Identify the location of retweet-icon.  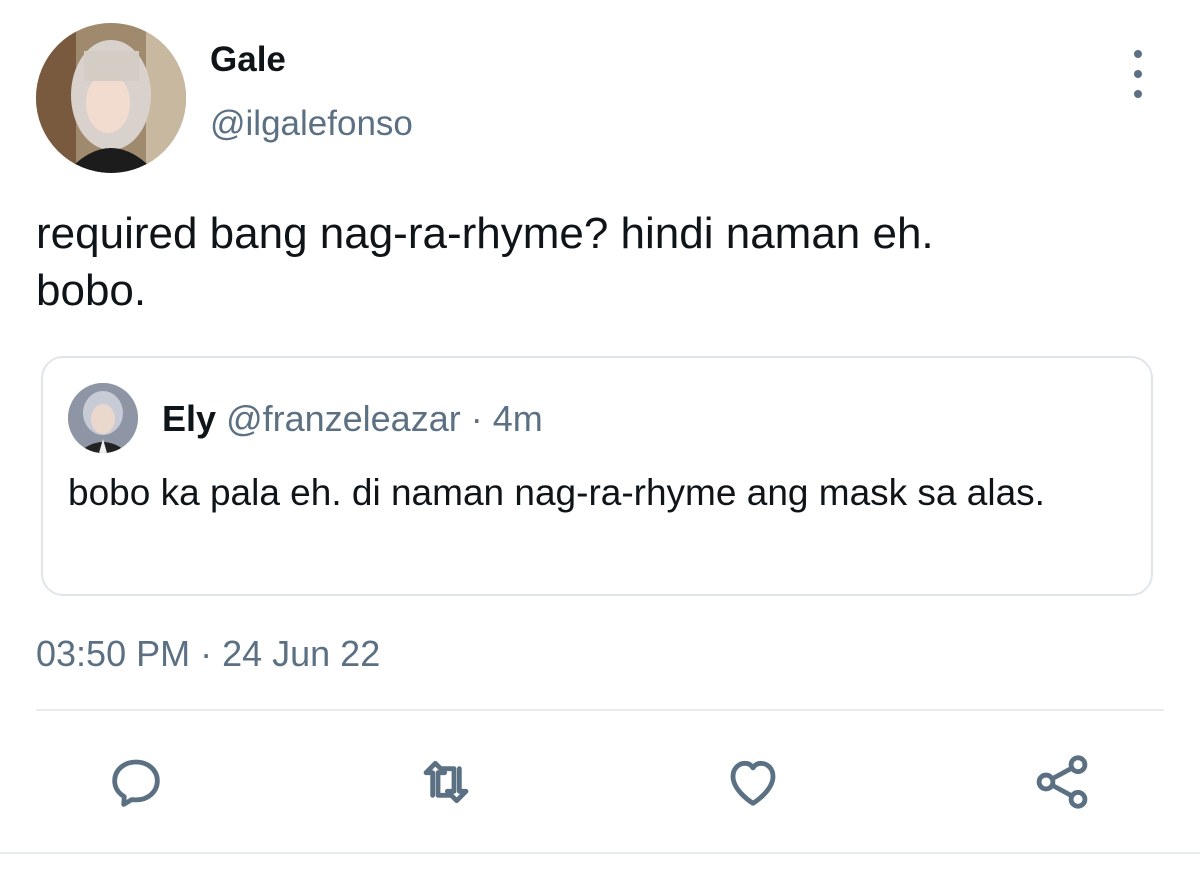
(446, 782).